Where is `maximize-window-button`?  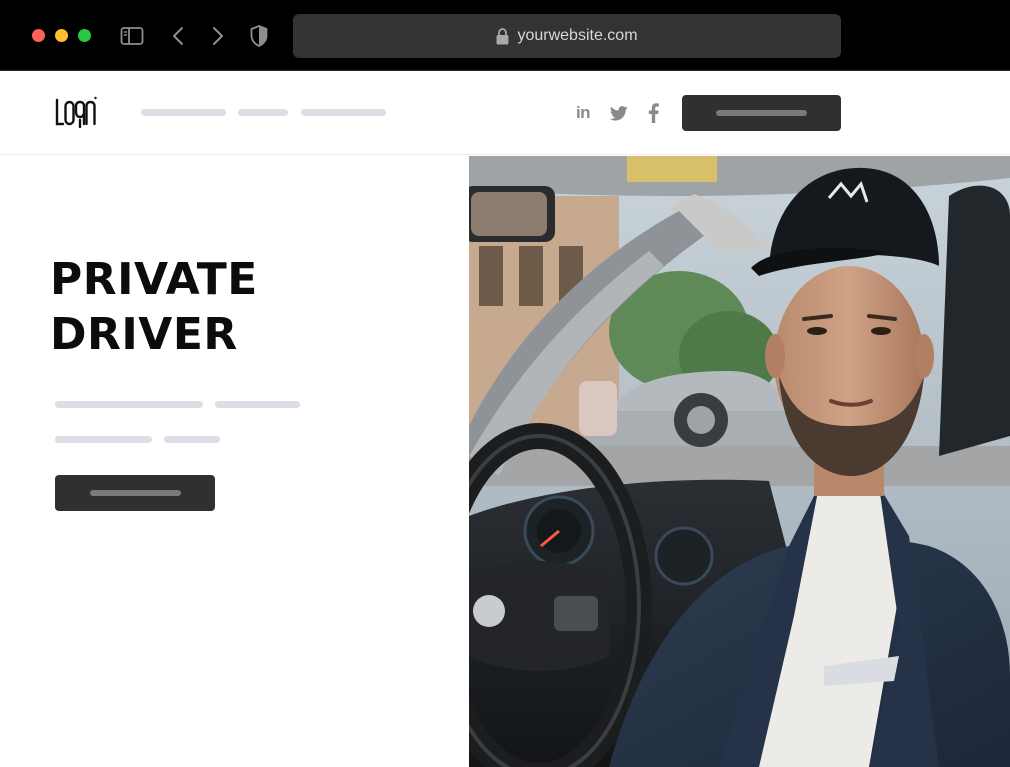
maximize-window-button is located at coordinates (84, 35).